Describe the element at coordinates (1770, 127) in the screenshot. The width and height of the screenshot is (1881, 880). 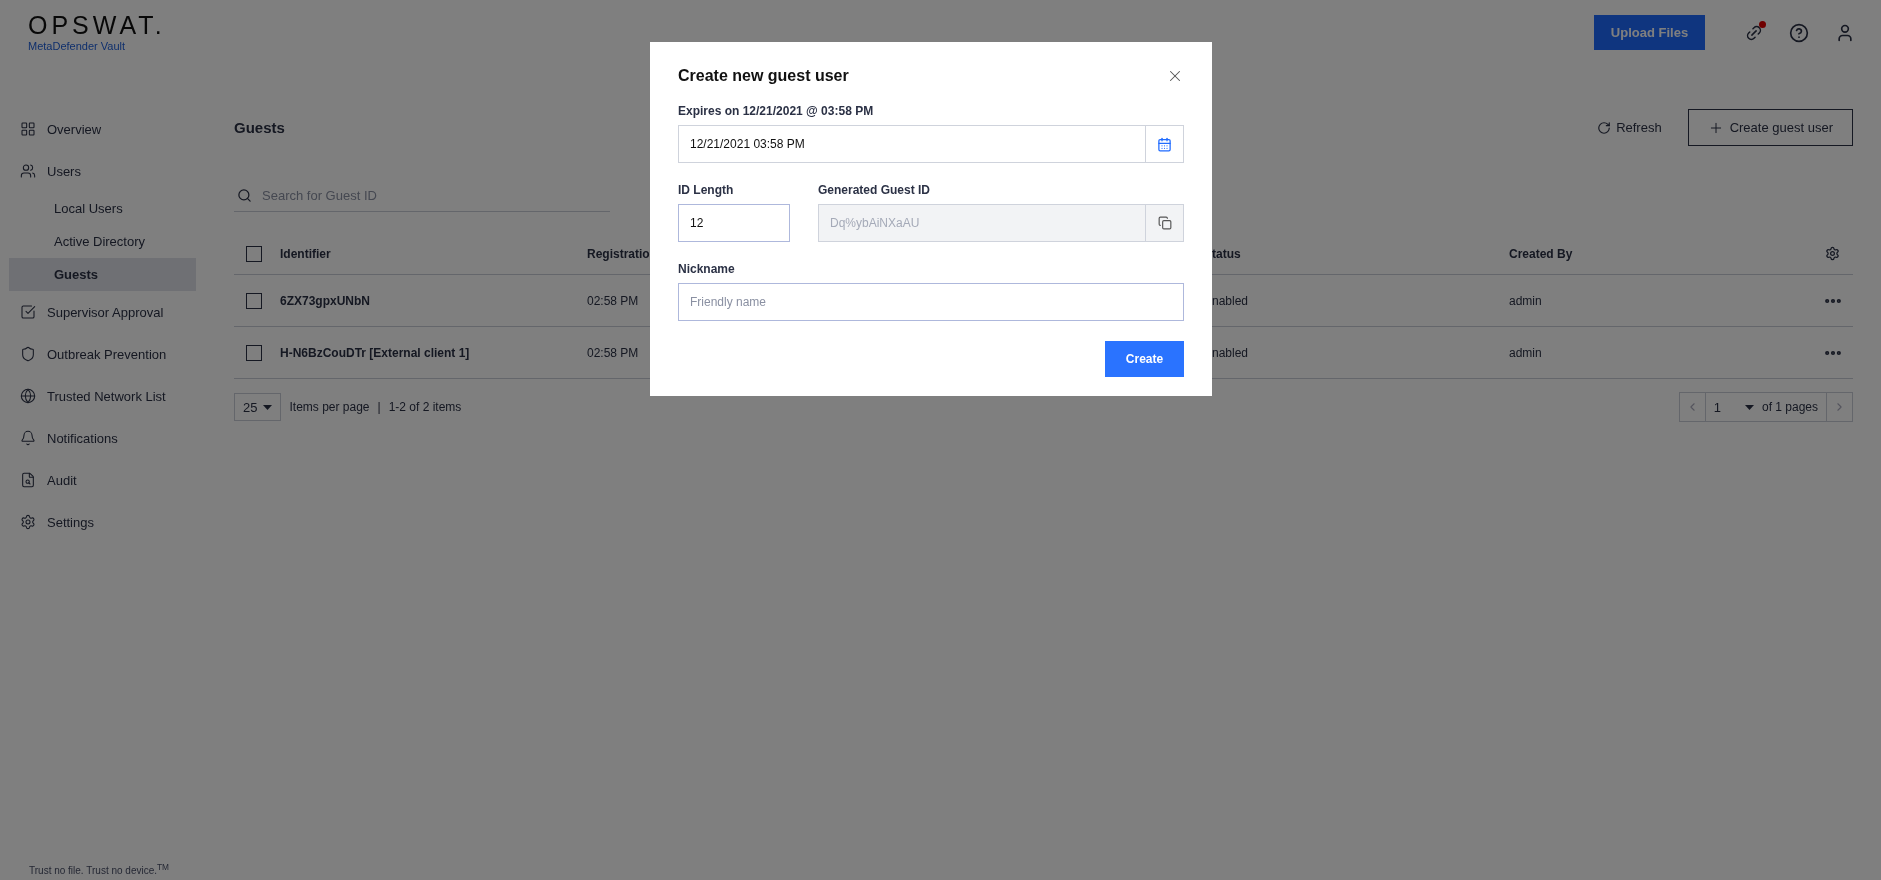
I see `create-guest-user-button: Create guest user` at that location.